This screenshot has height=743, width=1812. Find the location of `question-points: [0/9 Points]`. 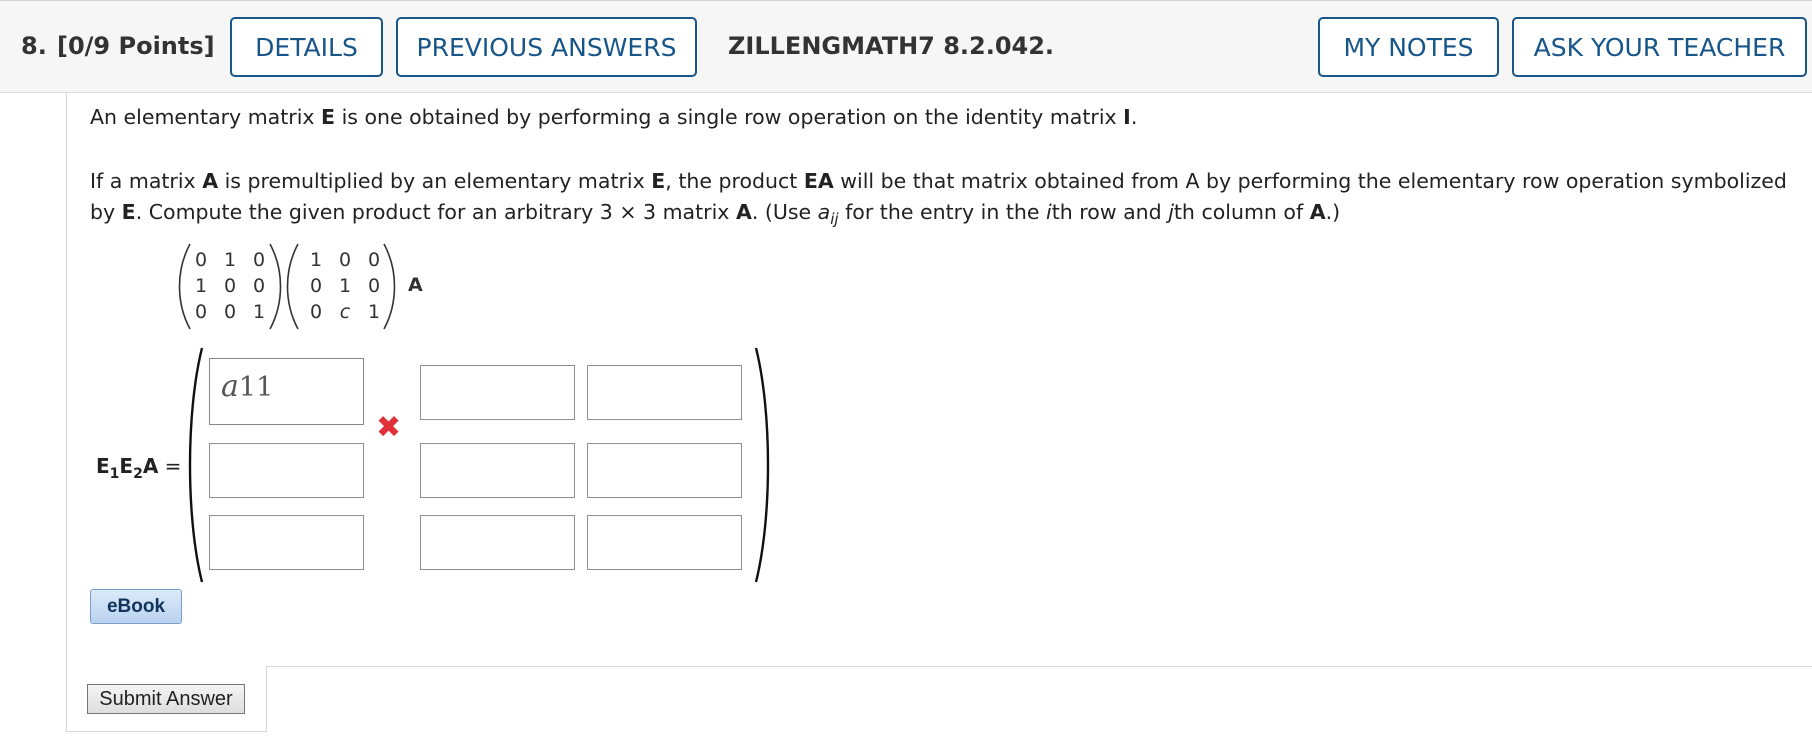

question-points: [0/9 Points] is located at coordinates (136, 46).